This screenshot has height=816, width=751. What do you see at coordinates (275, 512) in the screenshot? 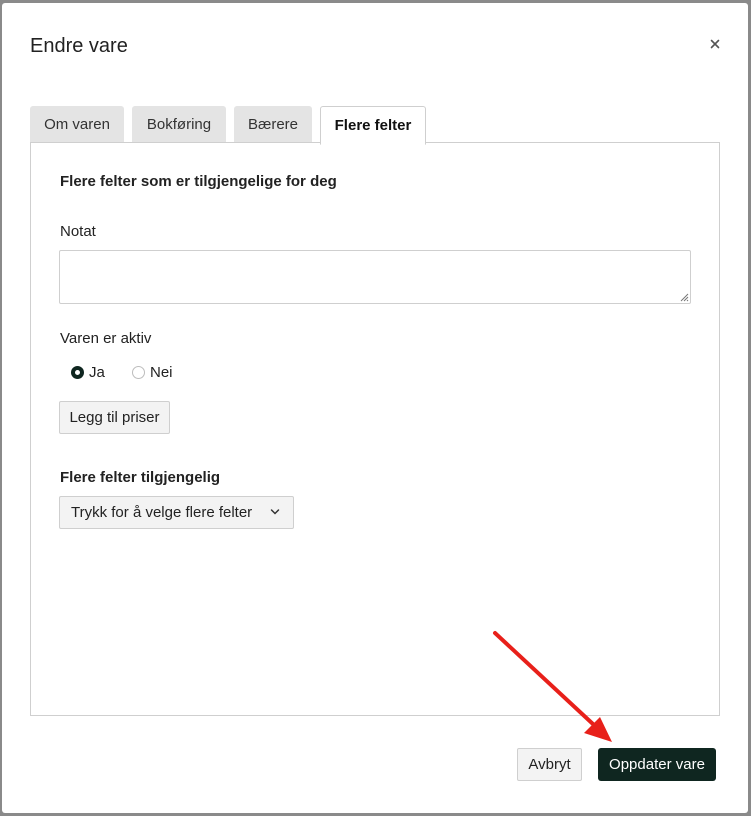
I see `chevron-down-icon` at bounding box center [275, 512].